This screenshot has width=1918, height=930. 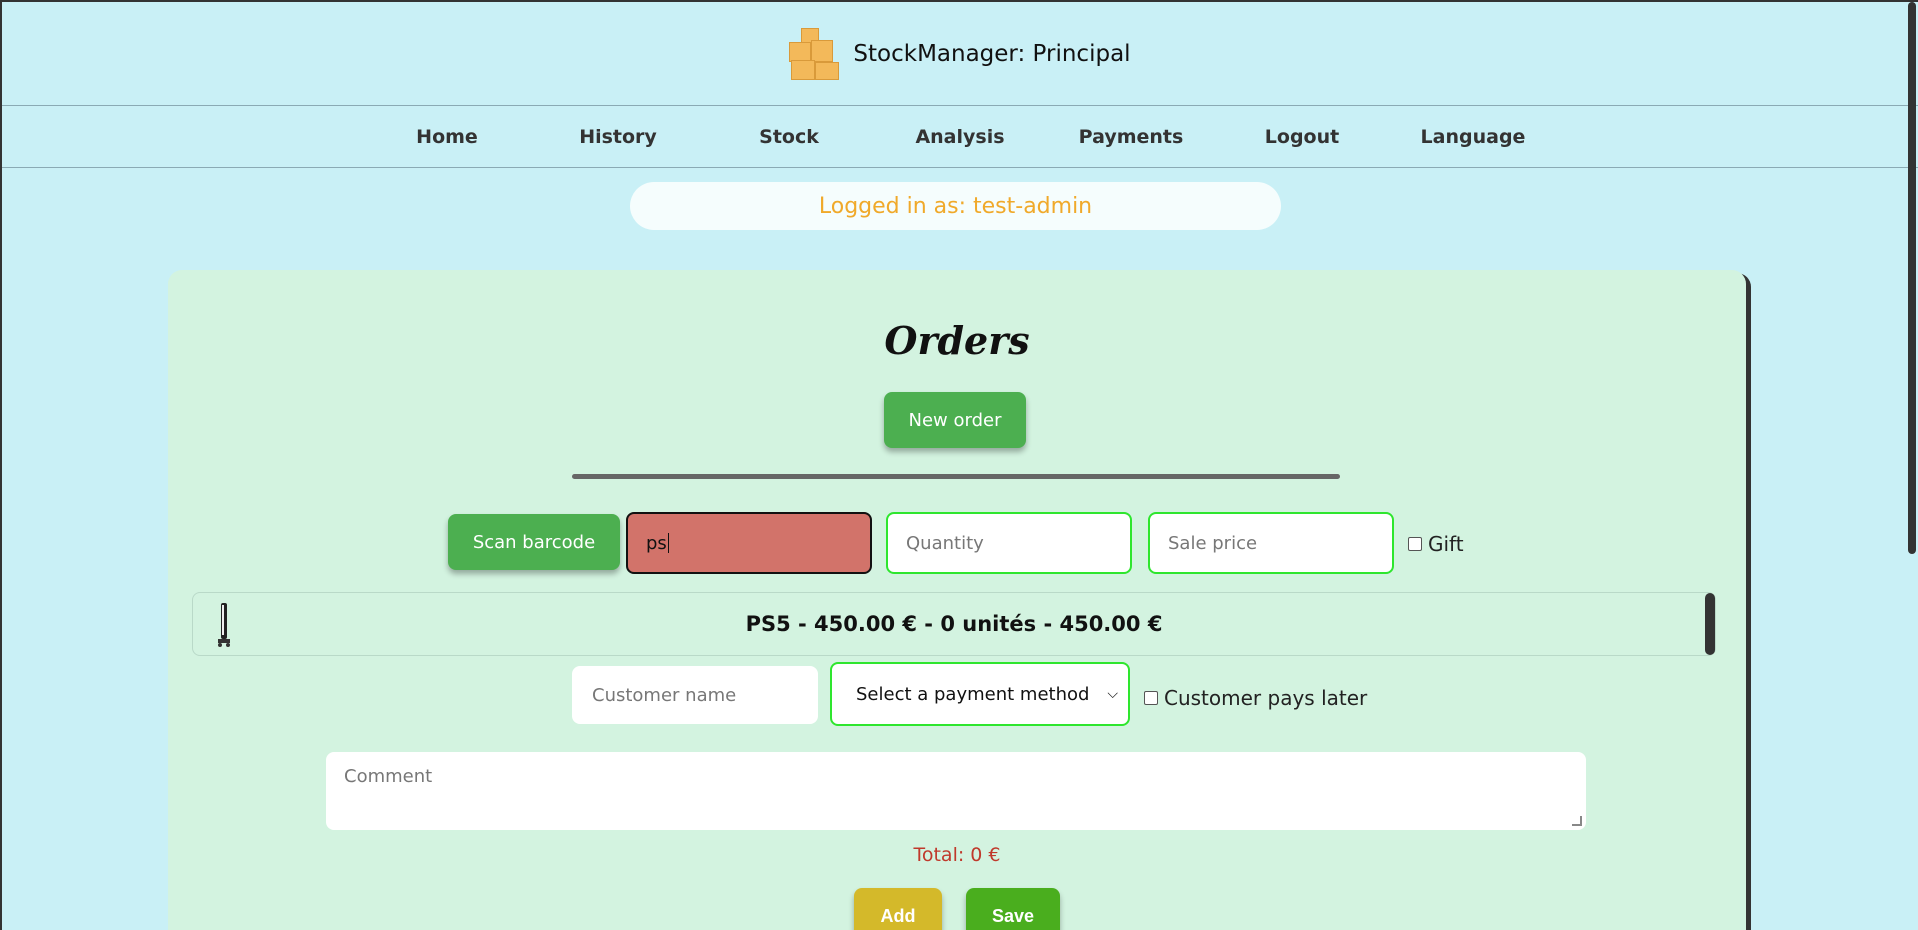 I want to click on nav-language: Language, so click(x=1473, y=137).